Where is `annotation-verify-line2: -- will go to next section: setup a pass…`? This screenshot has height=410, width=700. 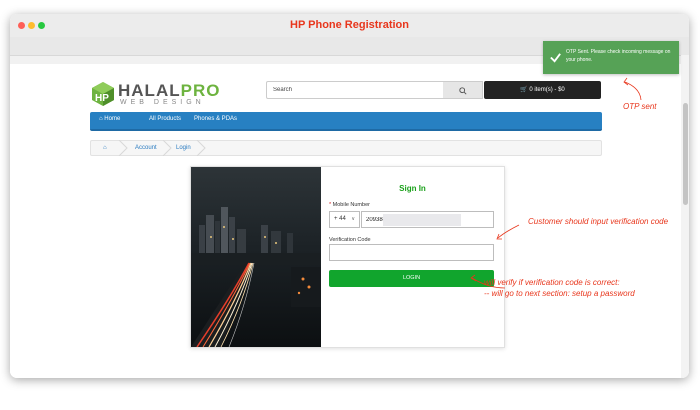
annotation-verify-line2: -- will go to next section: setup a pass… is located at coordinates (559, 293).